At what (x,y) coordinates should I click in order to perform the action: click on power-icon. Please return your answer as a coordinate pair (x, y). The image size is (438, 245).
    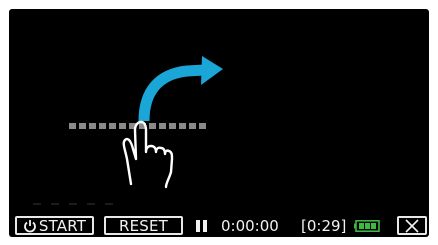
    Looking at the image, I should click on (30, 225).